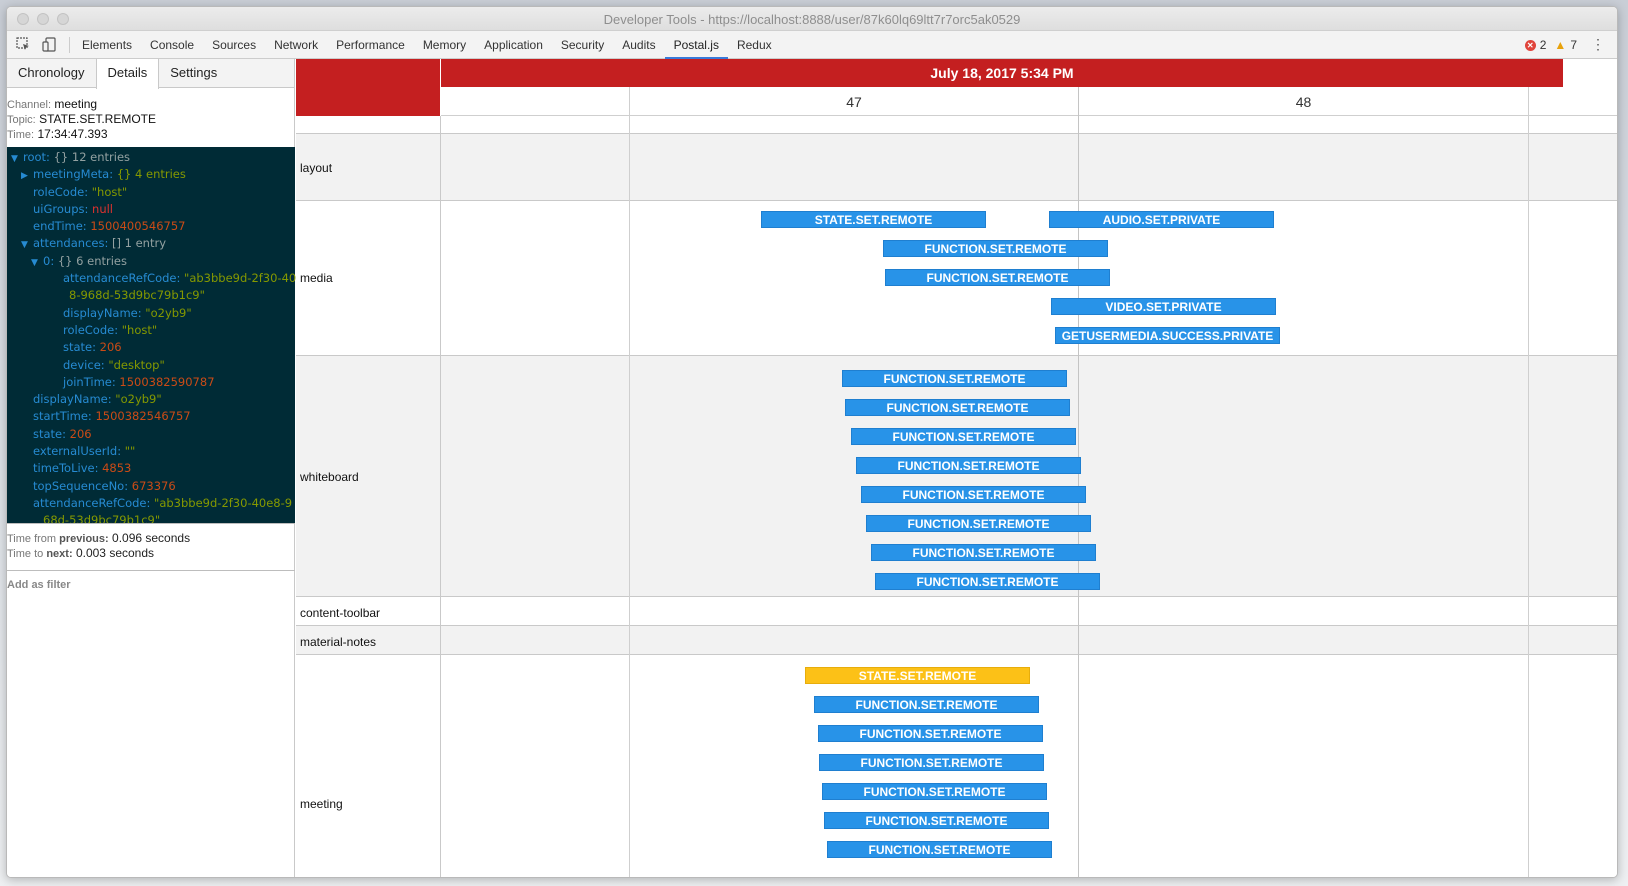 The width and height of the screenshot is (1628, 886). I want to click on tab-redux: Redux, so click(754, 45).